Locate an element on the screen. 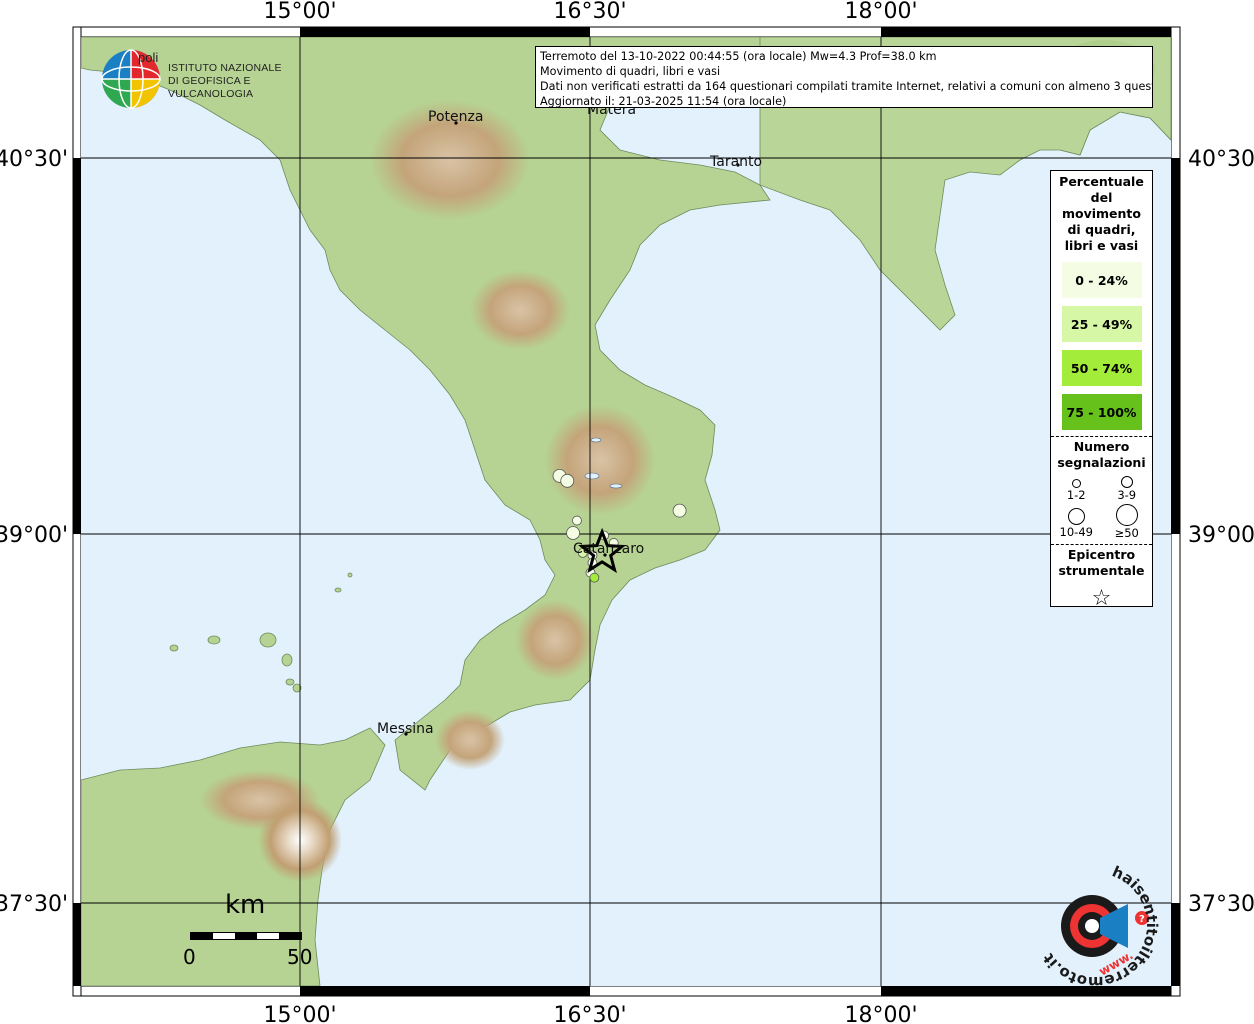 The height and width of the screenshot is (1024, 1254). bottom-tick-1: 15°00' is located at coordinates (299, 1013).